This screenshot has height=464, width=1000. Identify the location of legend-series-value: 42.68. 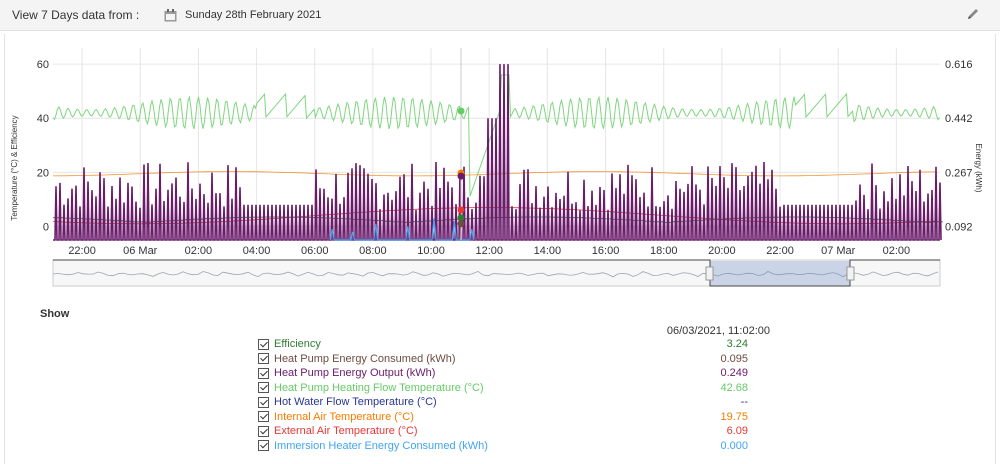
(734, 387).